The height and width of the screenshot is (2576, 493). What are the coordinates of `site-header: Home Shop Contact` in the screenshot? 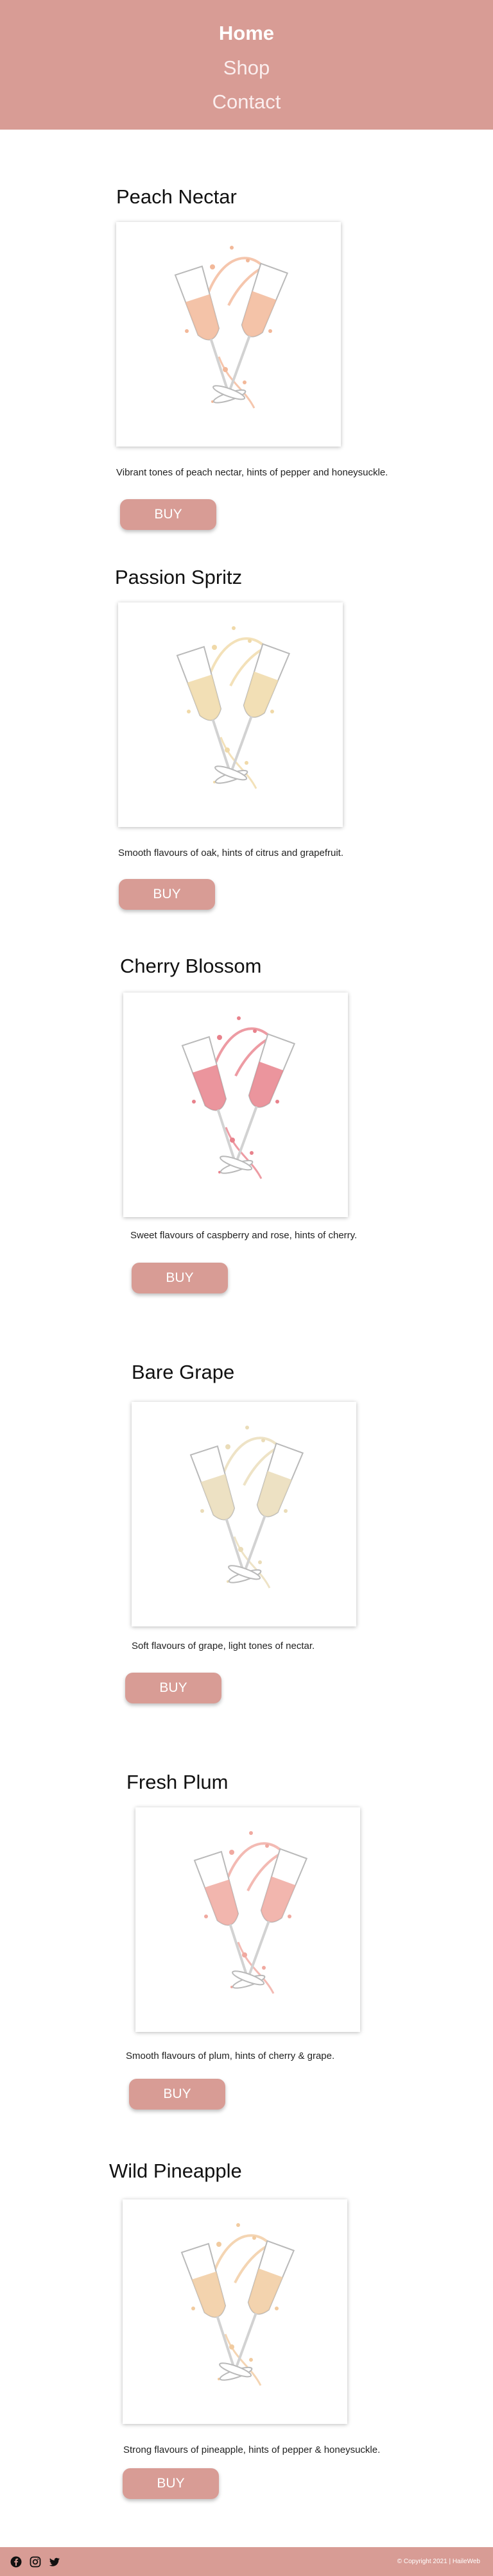 It's located at (246, 65).